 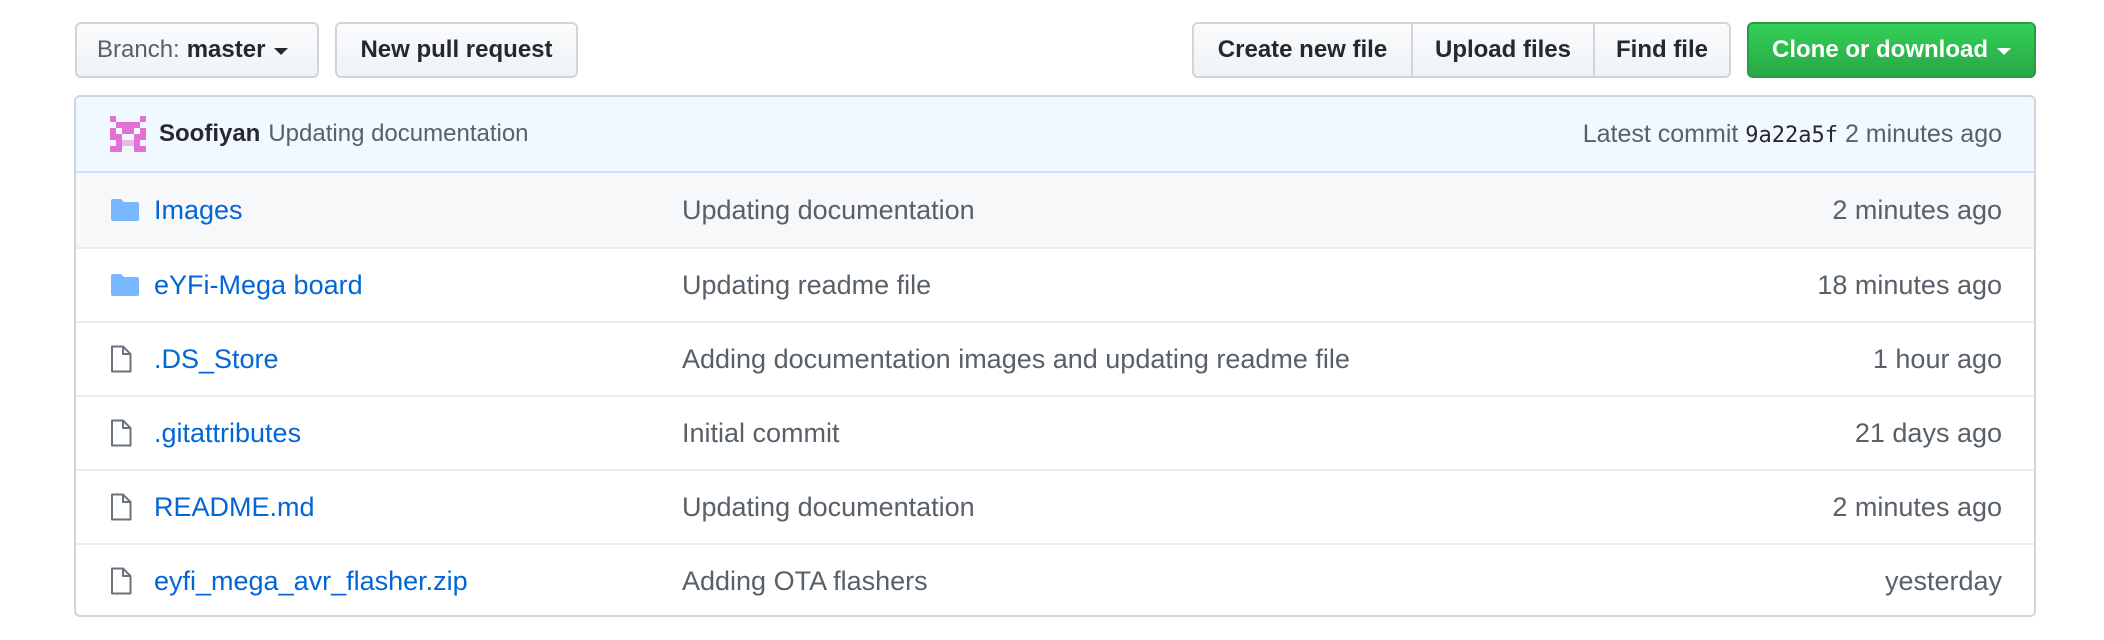 I want to click on branch-prefix: Branch:, so click(x=138, y=49).